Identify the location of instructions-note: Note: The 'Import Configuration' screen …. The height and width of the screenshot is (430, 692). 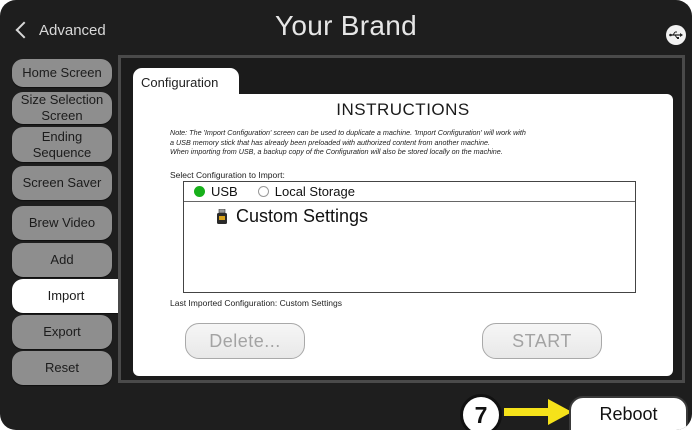
(348, 142).